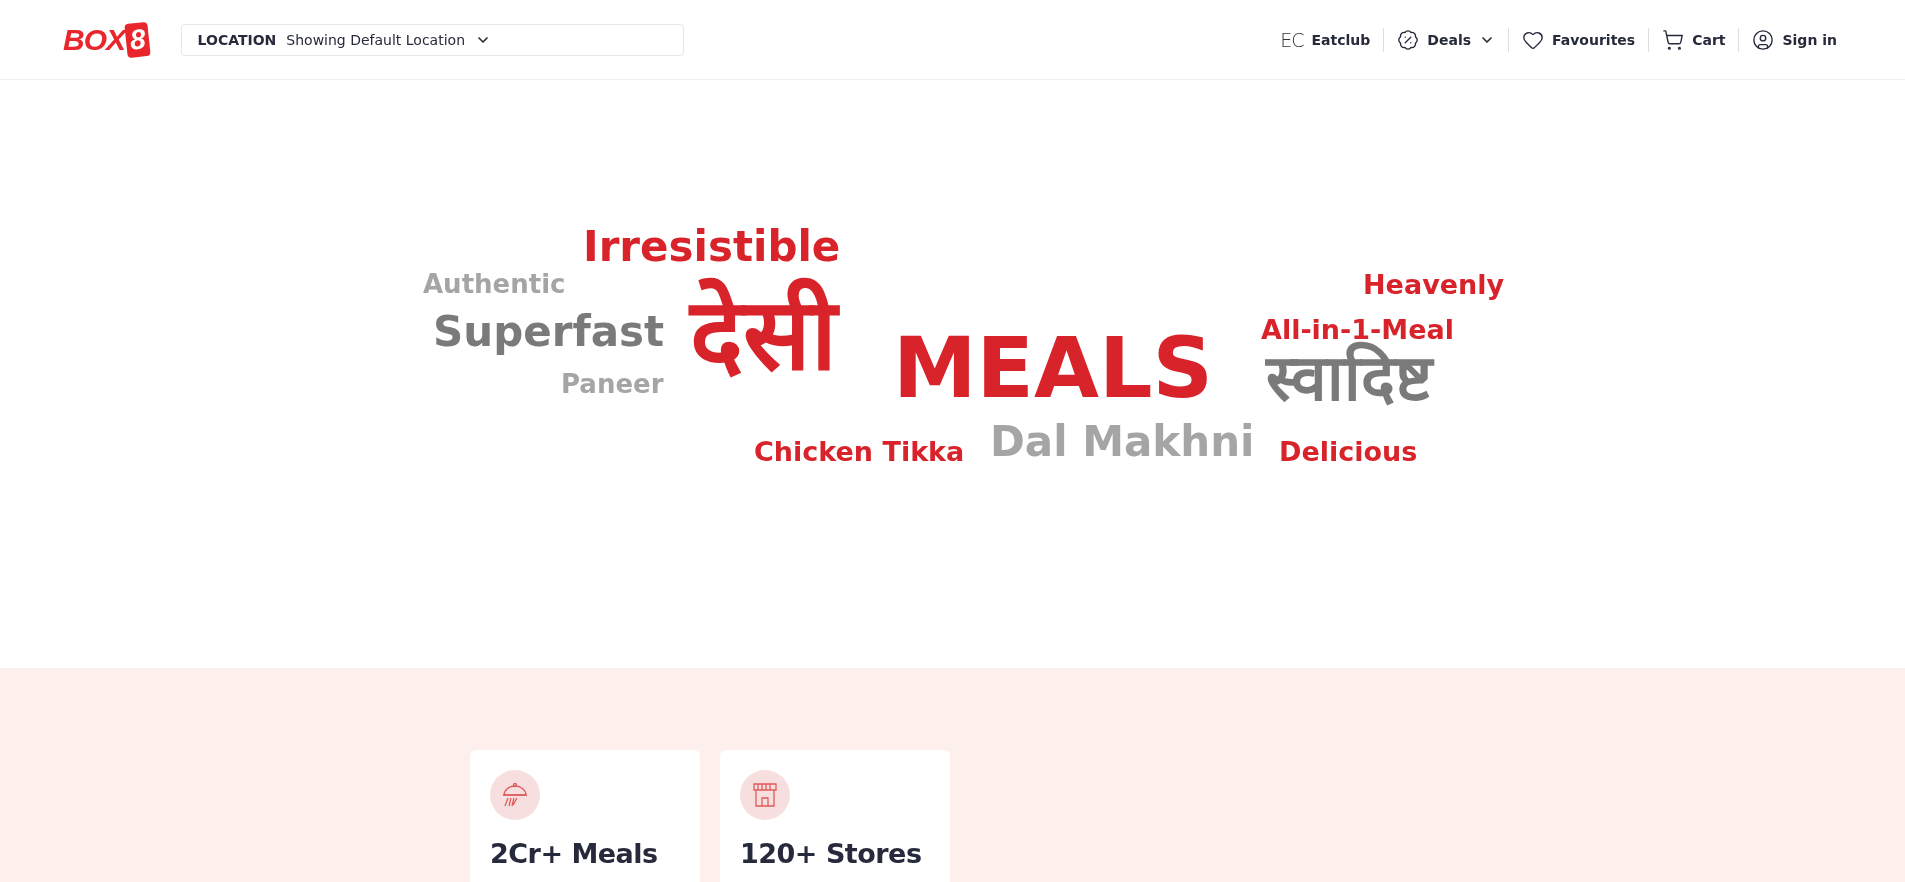 The width and height of the screenshot is (1905, 882). Describe the element at coordinates (1693, 39) in the screenshot. I see `nav-link: Cart` at that location.